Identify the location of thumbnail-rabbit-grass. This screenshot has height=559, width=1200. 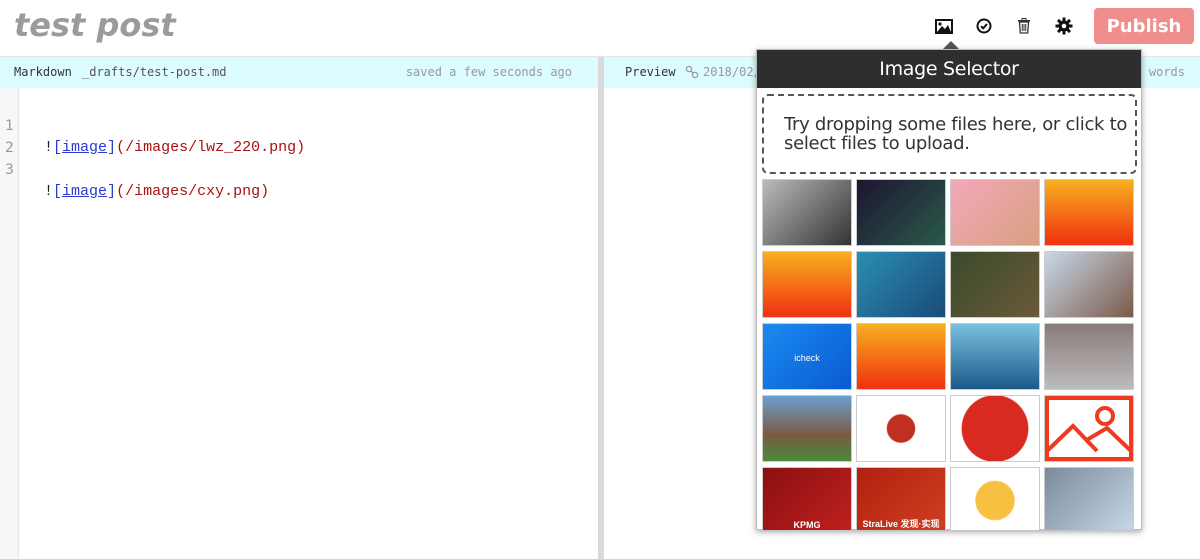
(995, 284).